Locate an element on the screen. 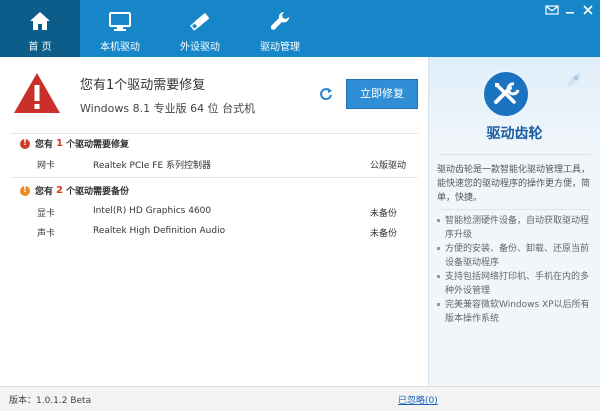 The height and width of the screenshot is (411, 600). driver-name: Intel(R) HD Graphics 4600 is located at coordinates (152, 211).